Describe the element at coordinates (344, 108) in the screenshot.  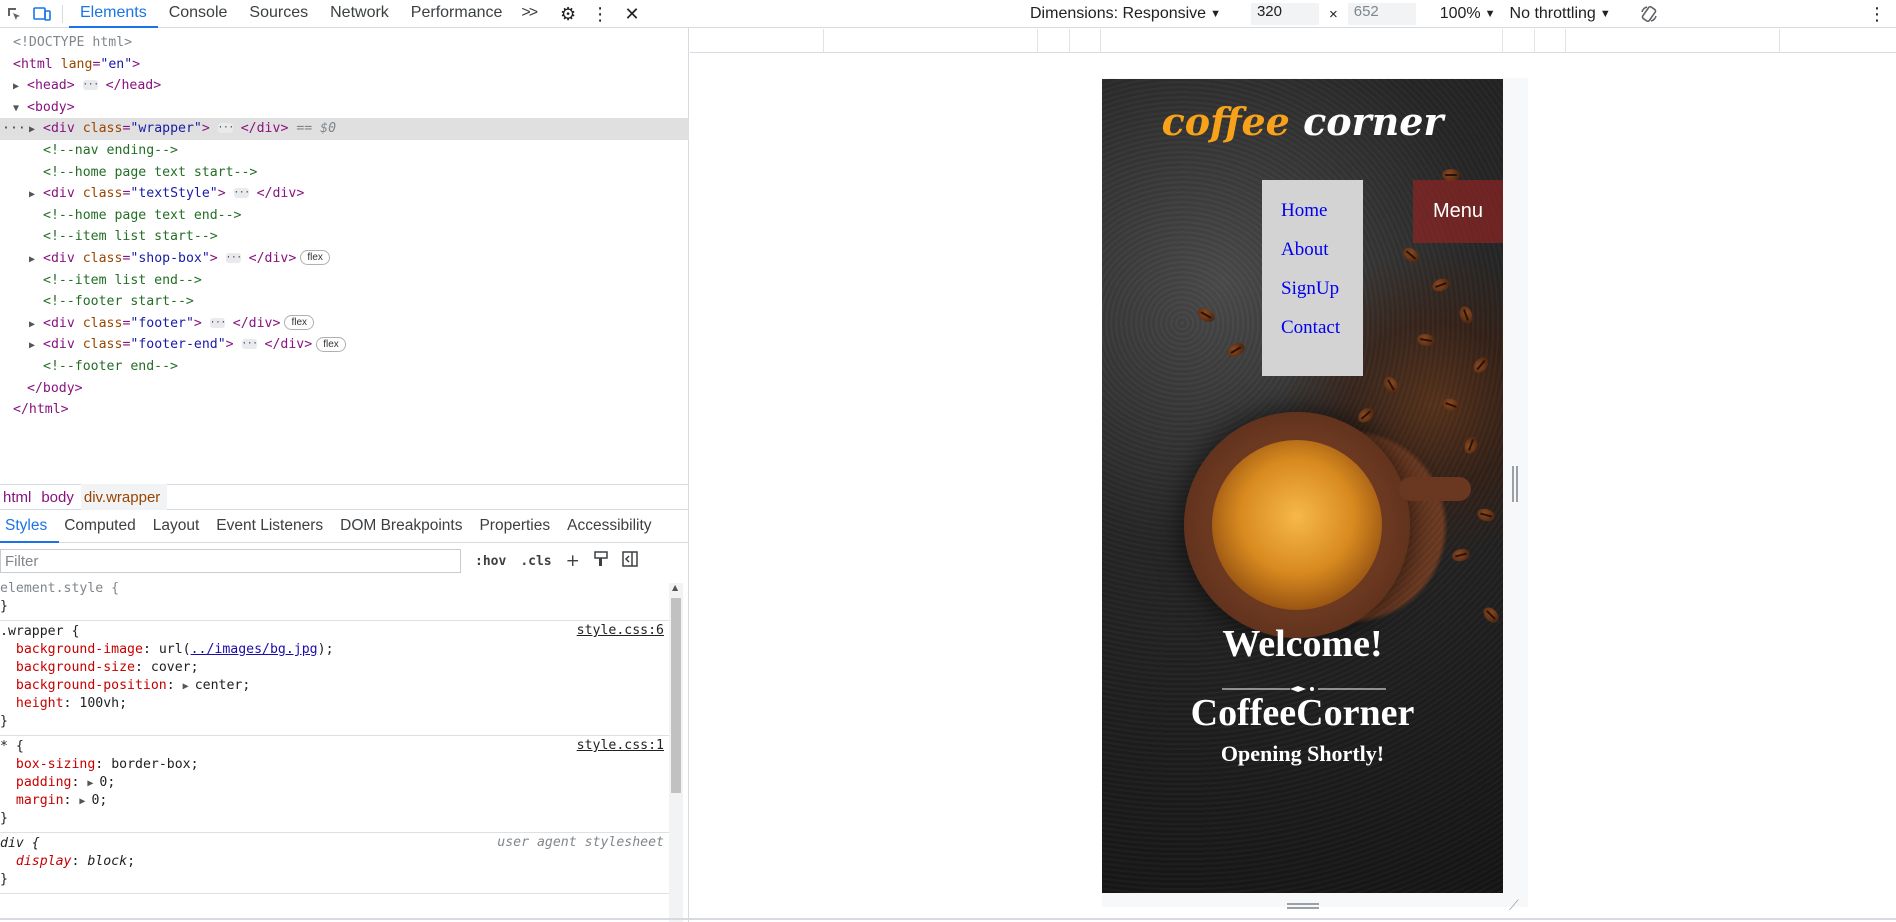
I see `dom-line-body: ▼ <body>` at that location.